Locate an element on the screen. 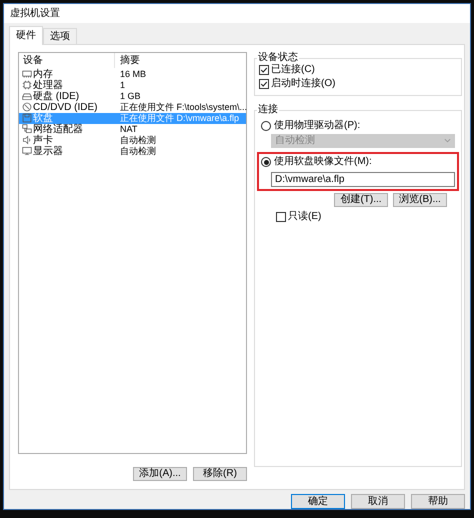 This screenshot has height=518, width=474. speaker-icon is located at coordinates (27, 140).